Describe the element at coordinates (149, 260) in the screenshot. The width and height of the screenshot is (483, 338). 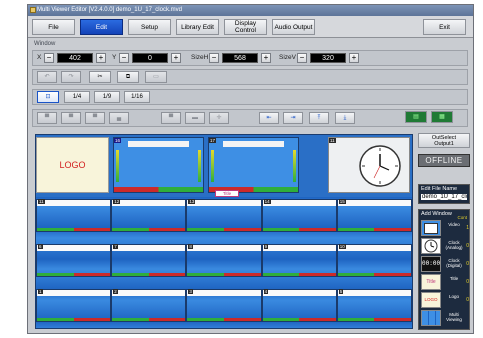
I see `video-tile-7: 7` at that location.